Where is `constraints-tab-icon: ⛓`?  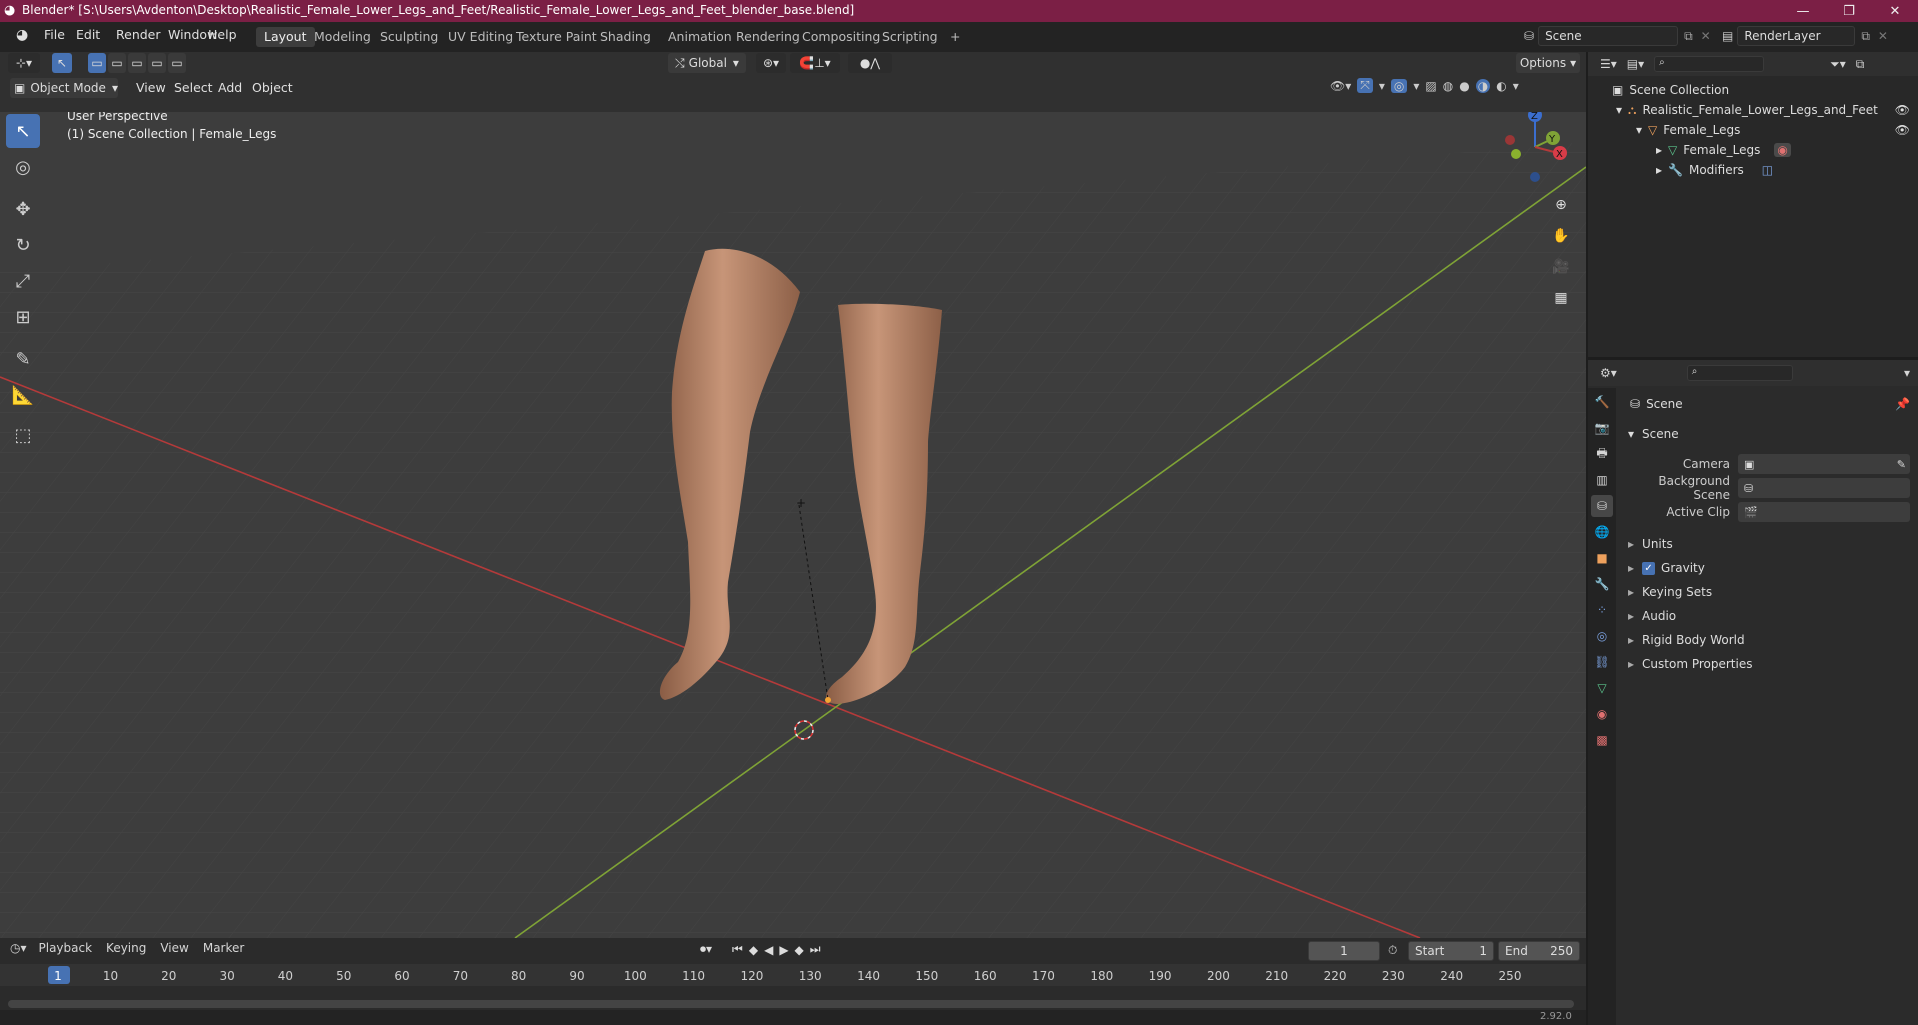 constraints-tab-icon: ⛓ is located at coordinates (1602, 662).